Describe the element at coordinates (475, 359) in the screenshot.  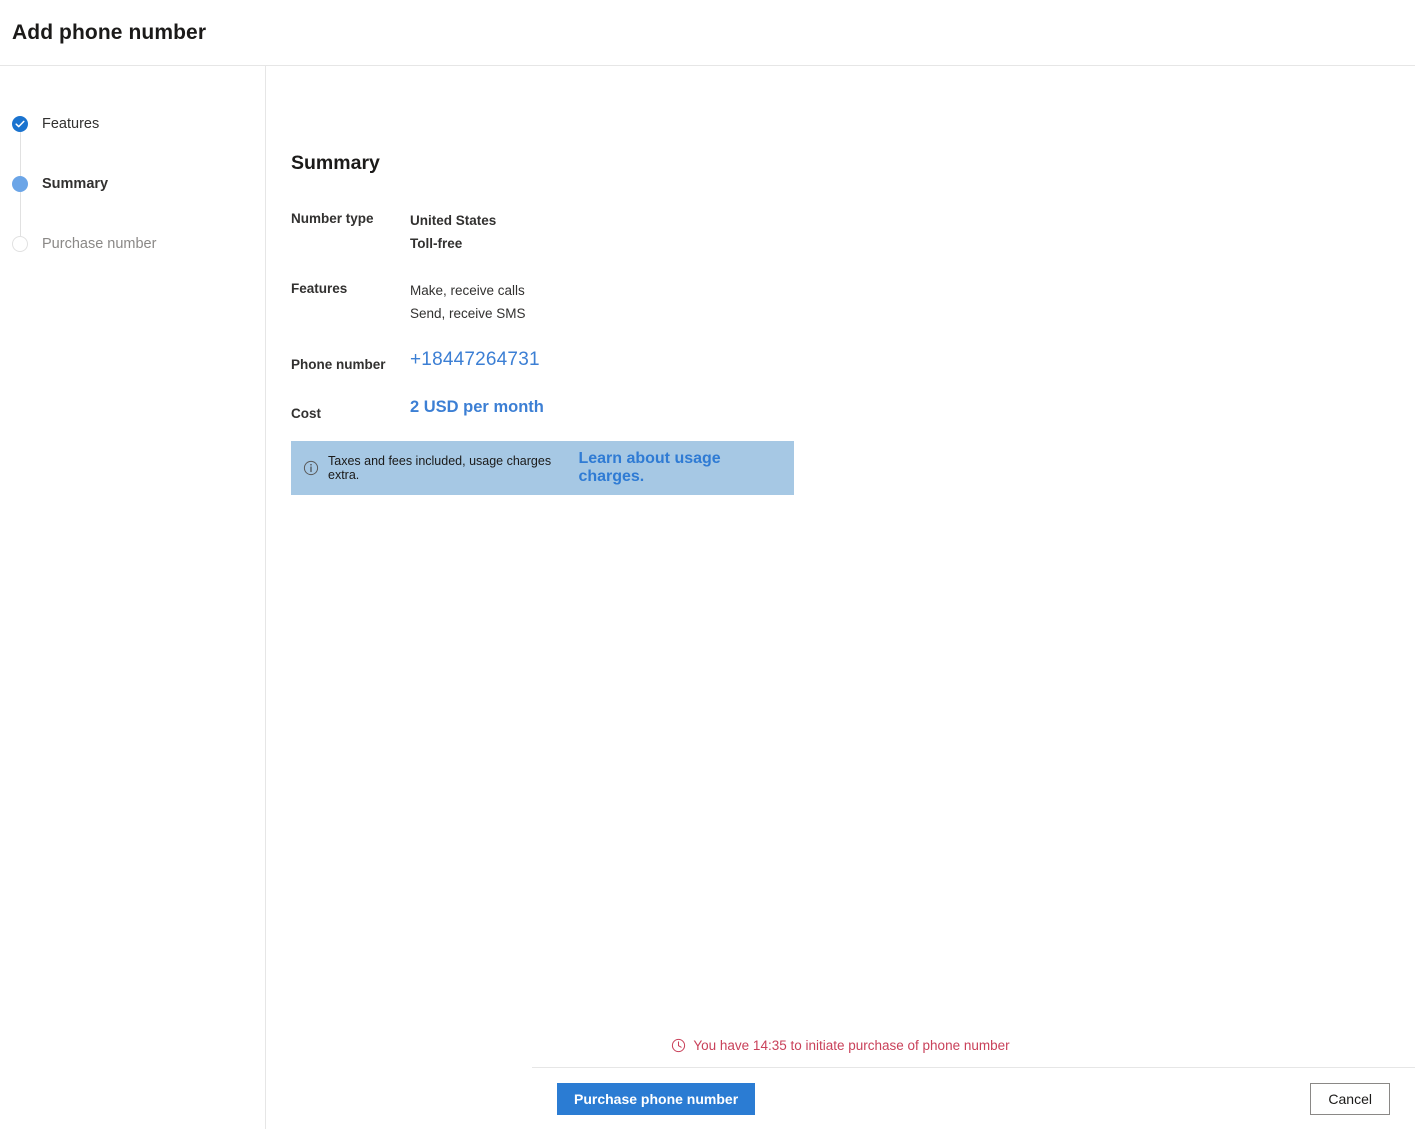
I see `phone-number-value: +18447264731` at that location.